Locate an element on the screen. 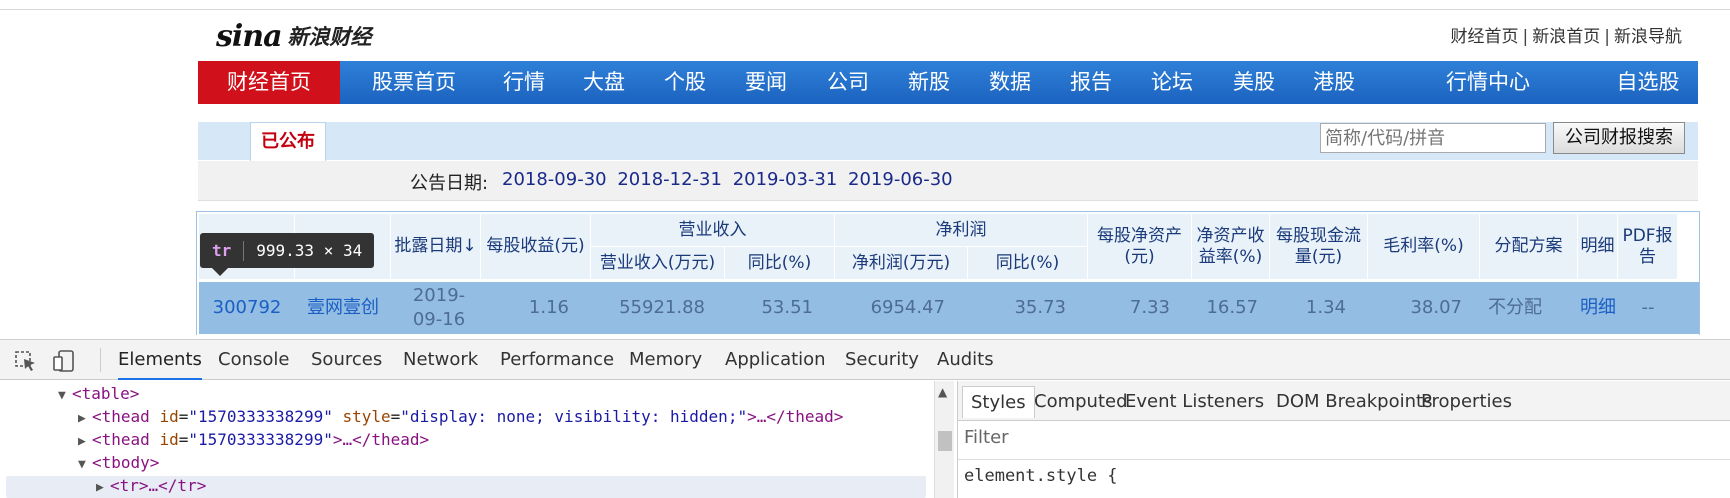 The height and width of the screenshot is (498, 1730). tab-memory: Memory is located at coordinates (665, 360).